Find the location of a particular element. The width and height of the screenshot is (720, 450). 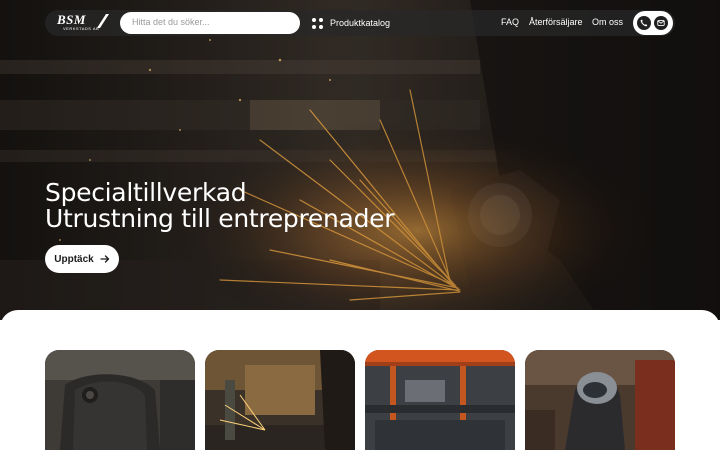

phone-icon is located at coordinates (644, 23).